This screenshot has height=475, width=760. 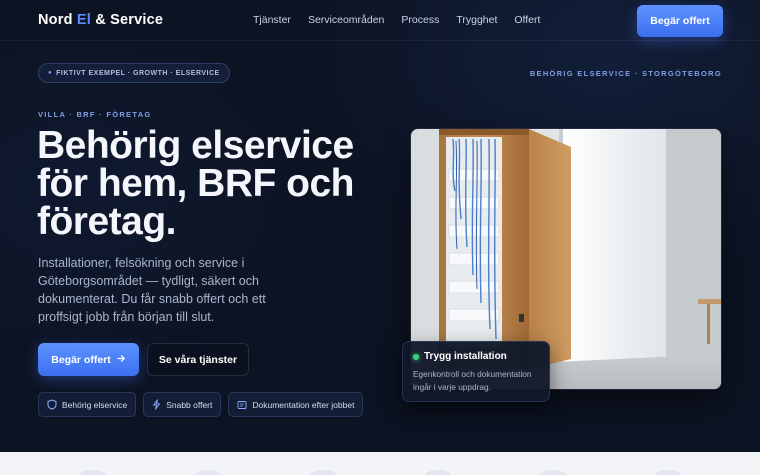 I want to click on trust-card-title: Trygg installation, so click(x=476, y=356).